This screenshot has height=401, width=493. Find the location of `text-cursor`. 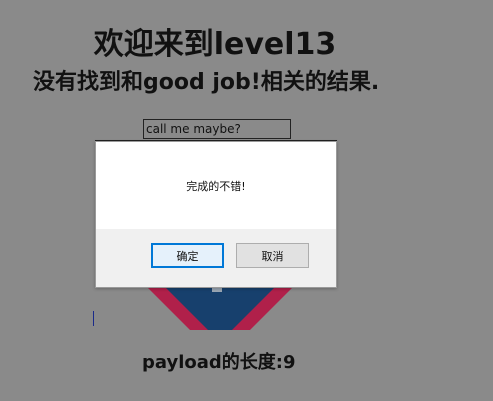

text-cursor is located at coordinates (93, 318).